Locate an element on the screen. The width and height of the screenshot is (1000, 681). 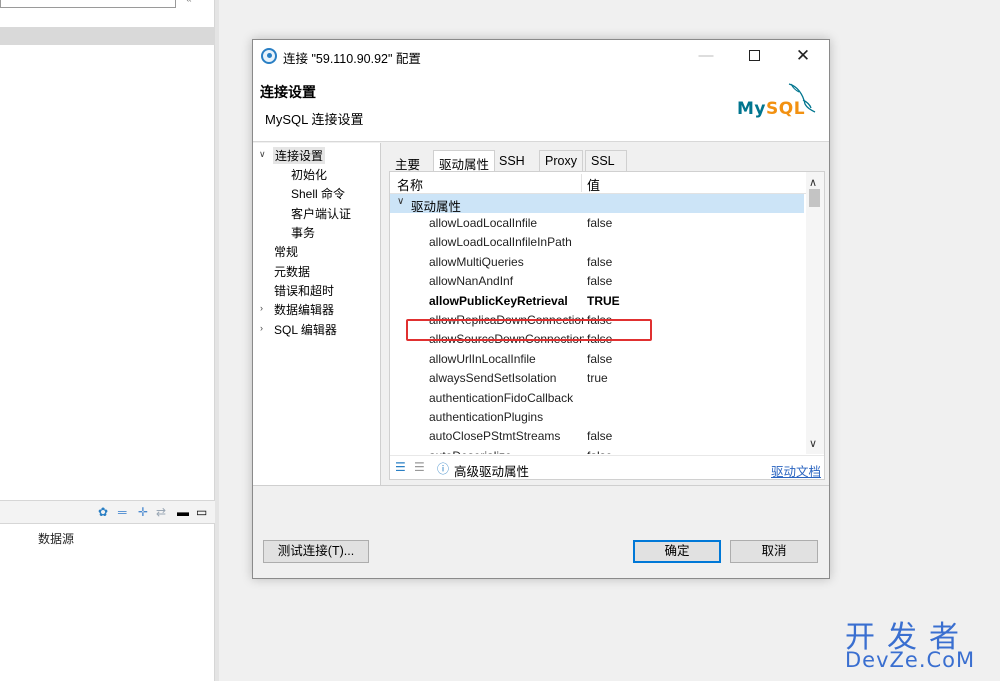
nav-item-errors: 错误和超时 is located at coordinates (304, 290).